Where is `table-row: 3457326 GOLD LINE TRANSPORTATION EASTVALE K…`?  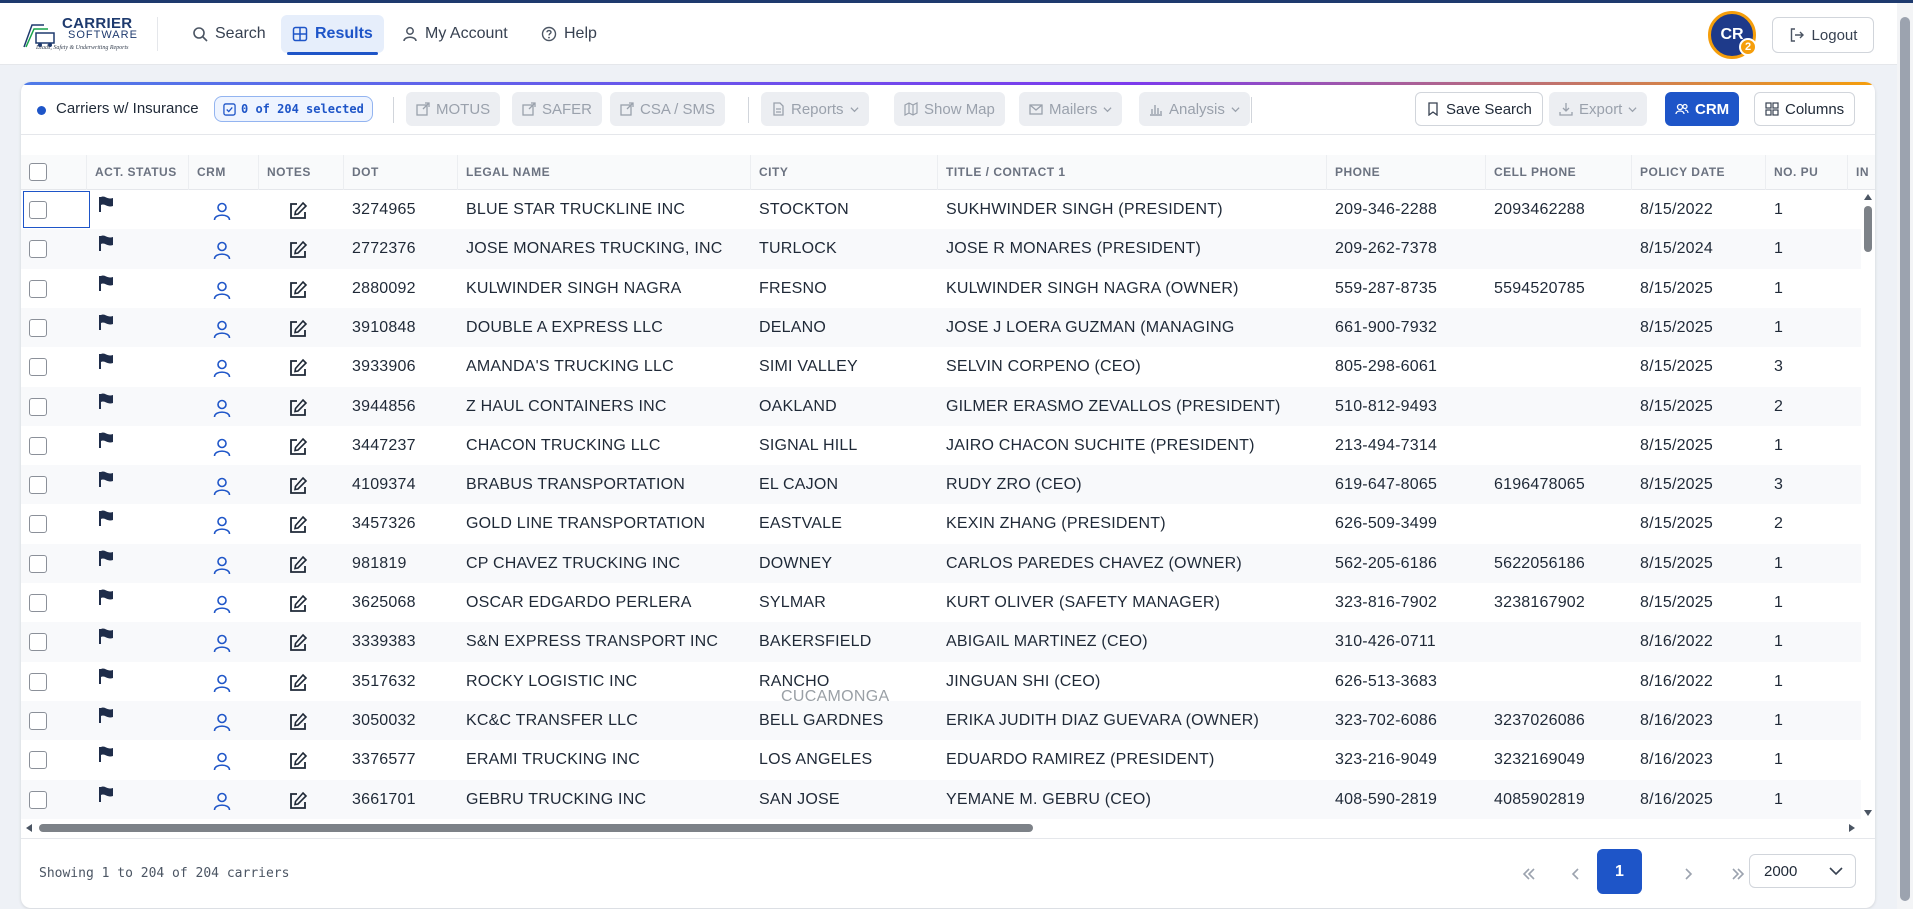 table-row: 3457326 GOLD LINE TRANSPORTATION EASTVALE K… is located at coordinates (941, 523).